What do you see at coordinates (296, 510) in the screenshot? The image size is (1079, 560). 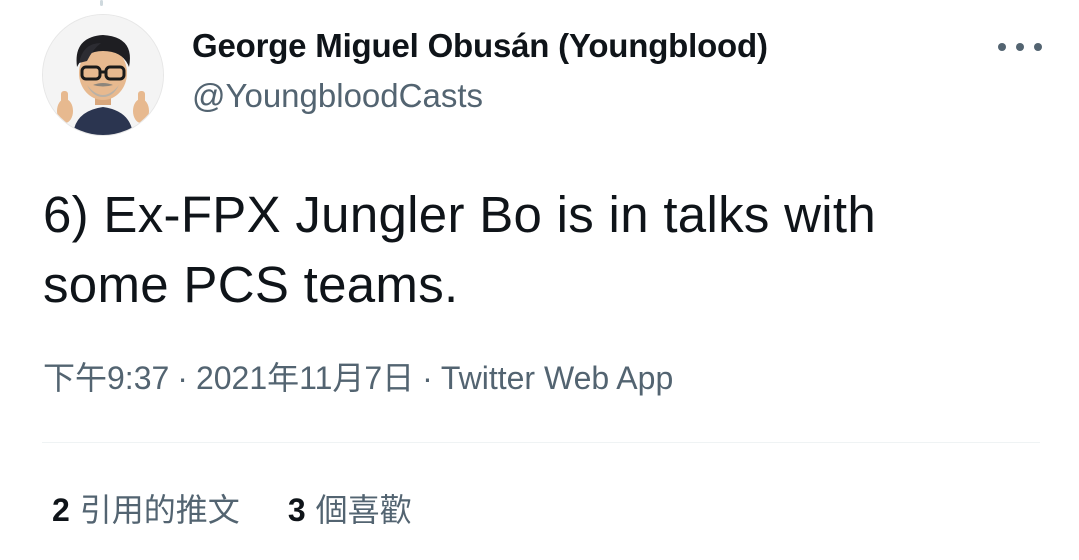 I see `like-count: 3` at bounding box center [296, 510].